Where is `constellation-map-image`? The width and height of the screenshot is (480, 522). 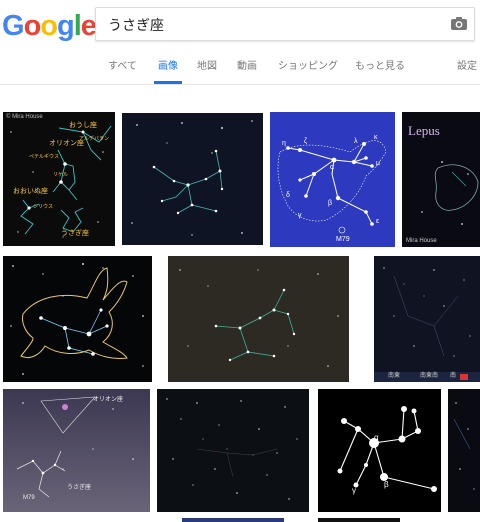 constellation-map-image is located at coordinates (61, 181).